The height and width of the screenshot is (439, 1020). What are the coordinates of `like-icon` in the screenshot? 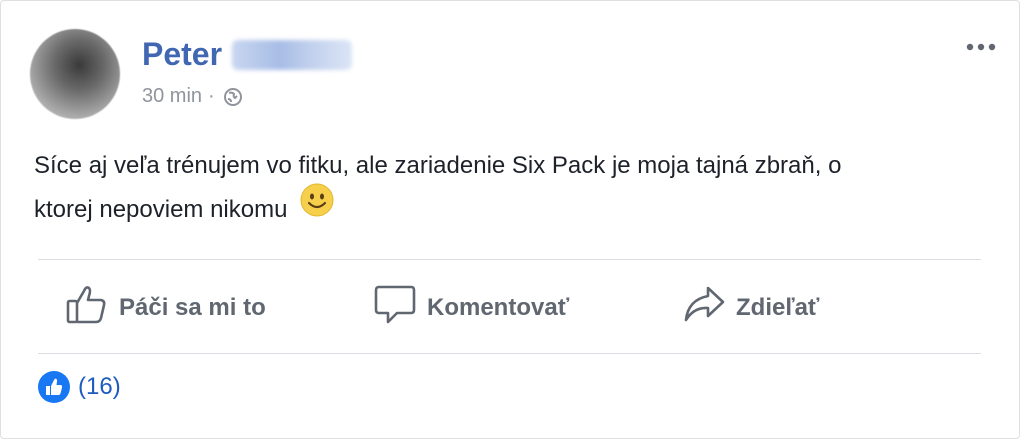 It's located at (54, 387).